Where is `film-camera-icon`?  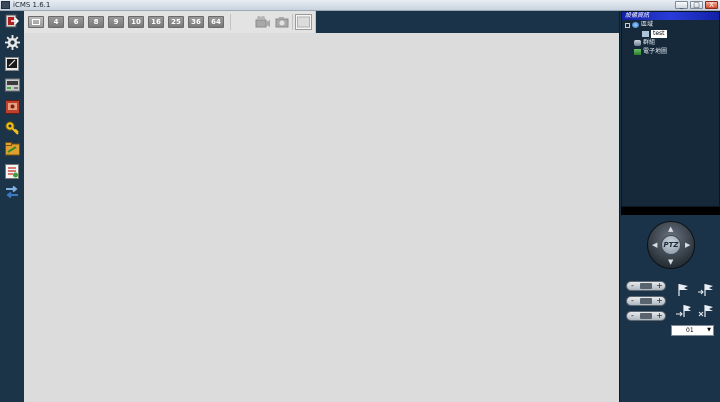 film-camera-icon is located at coordinates (262, 22).